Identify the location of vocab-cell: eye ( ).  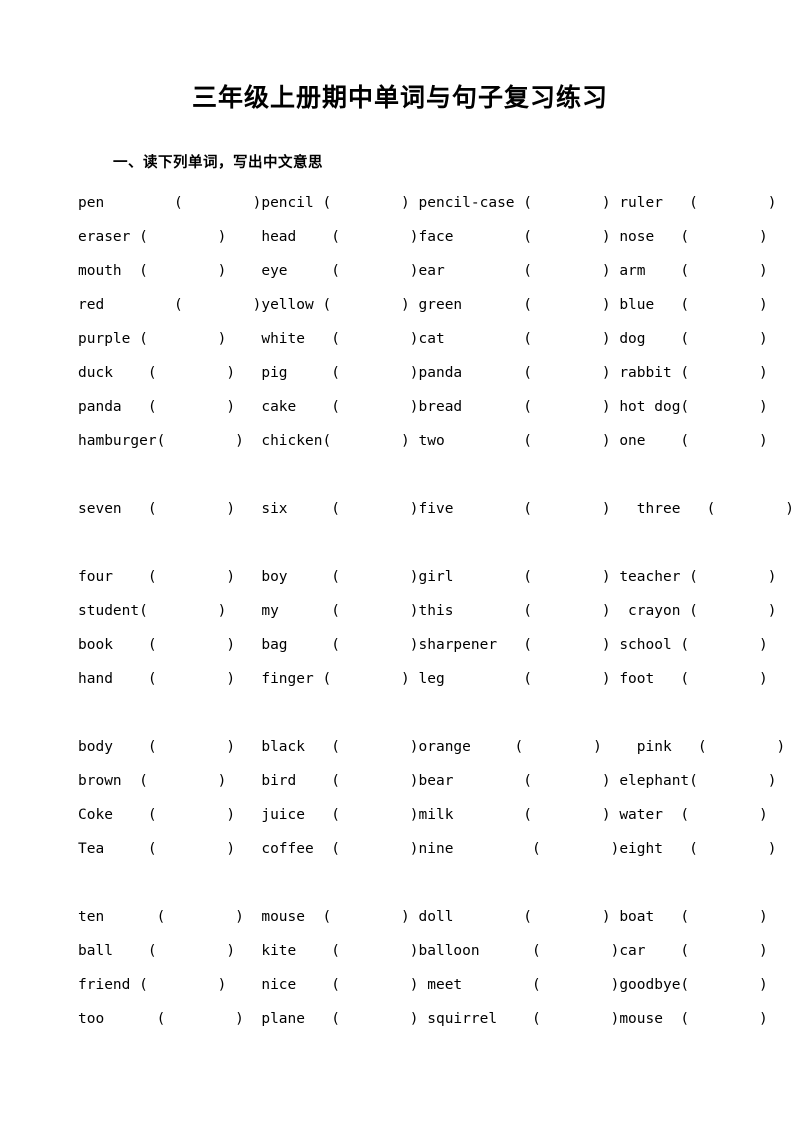
(339, 271).